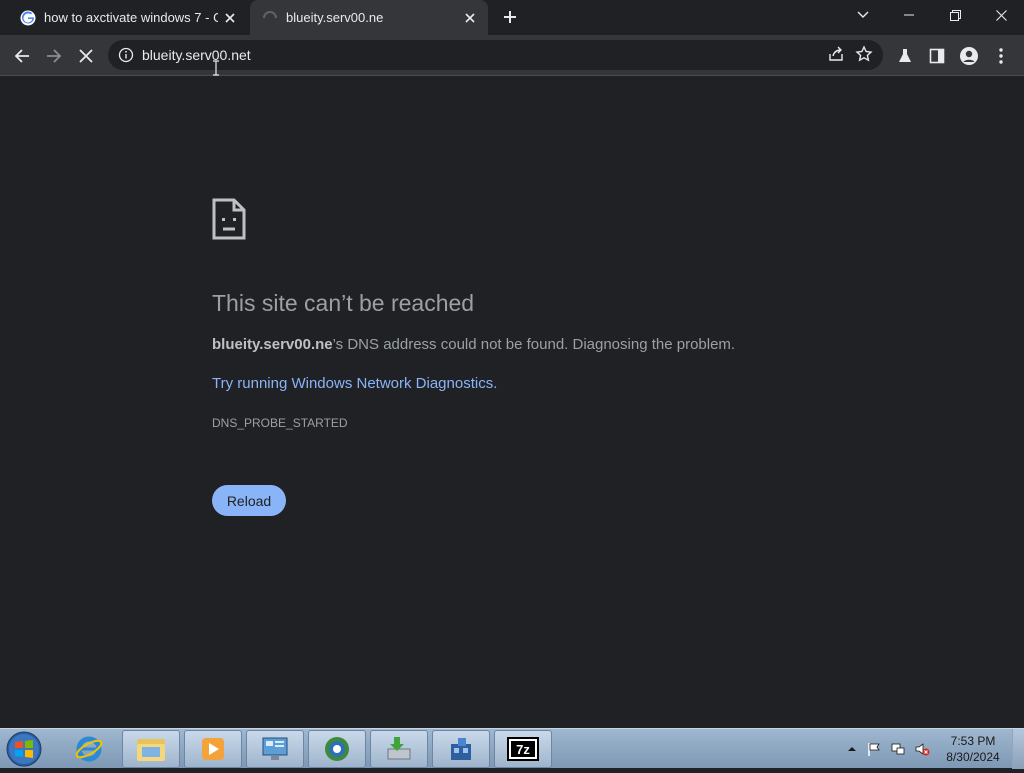 The width and height of the screenshot is (1024, 773). I want to click on folder-icon, so click(151, 750).